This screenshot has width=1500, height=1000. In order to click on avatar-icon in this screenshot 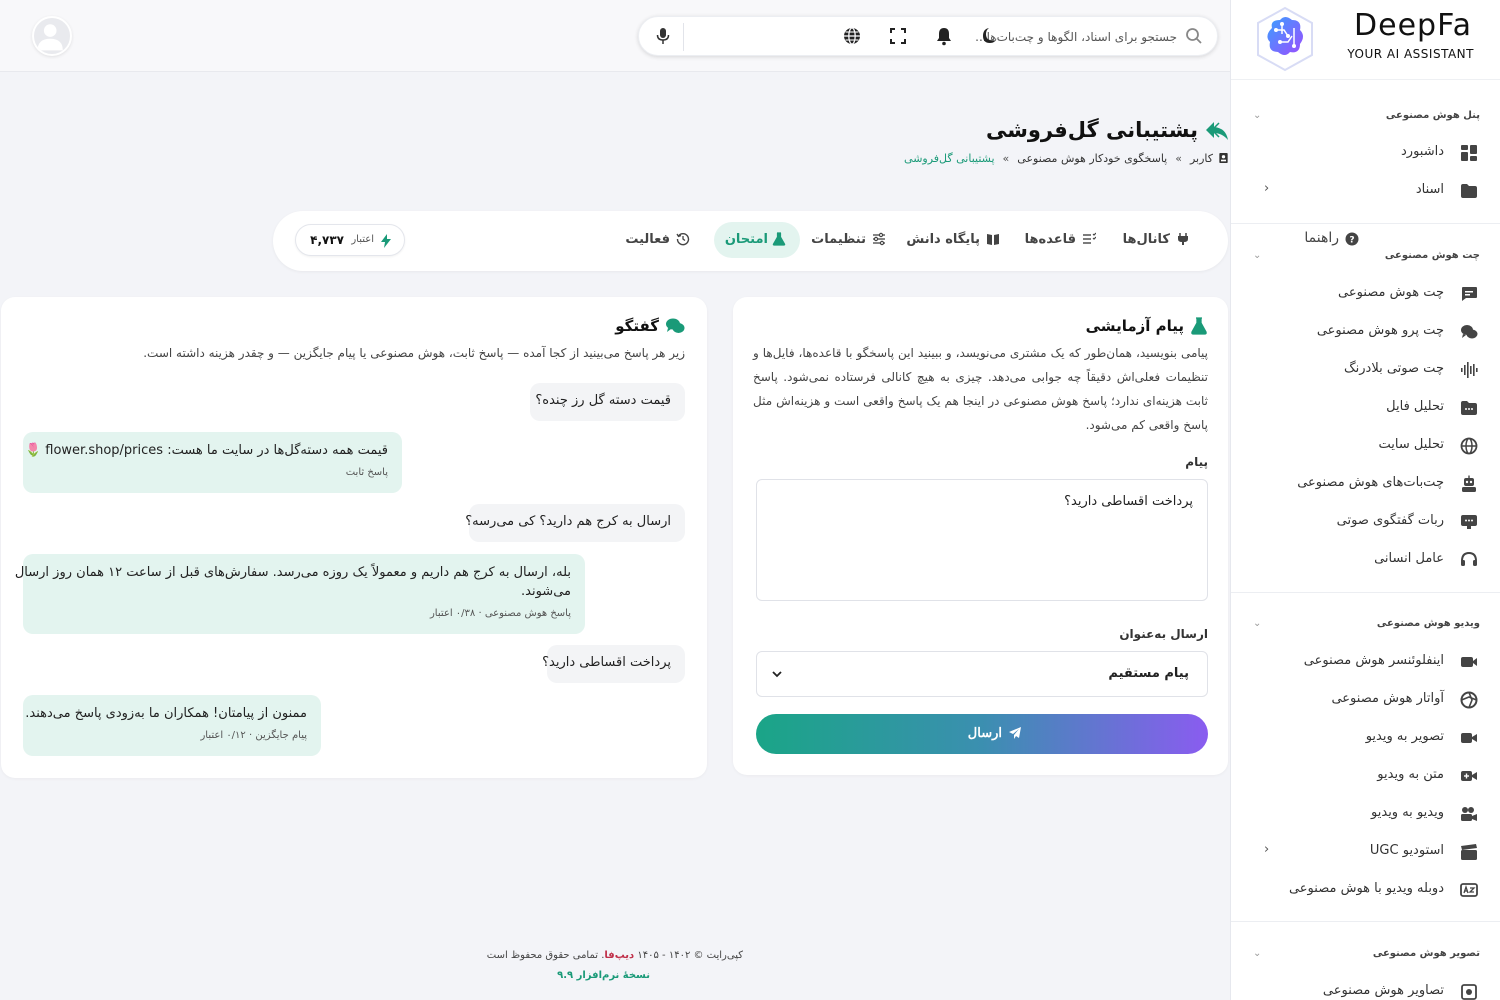, I will do `click(1469, 700)`.